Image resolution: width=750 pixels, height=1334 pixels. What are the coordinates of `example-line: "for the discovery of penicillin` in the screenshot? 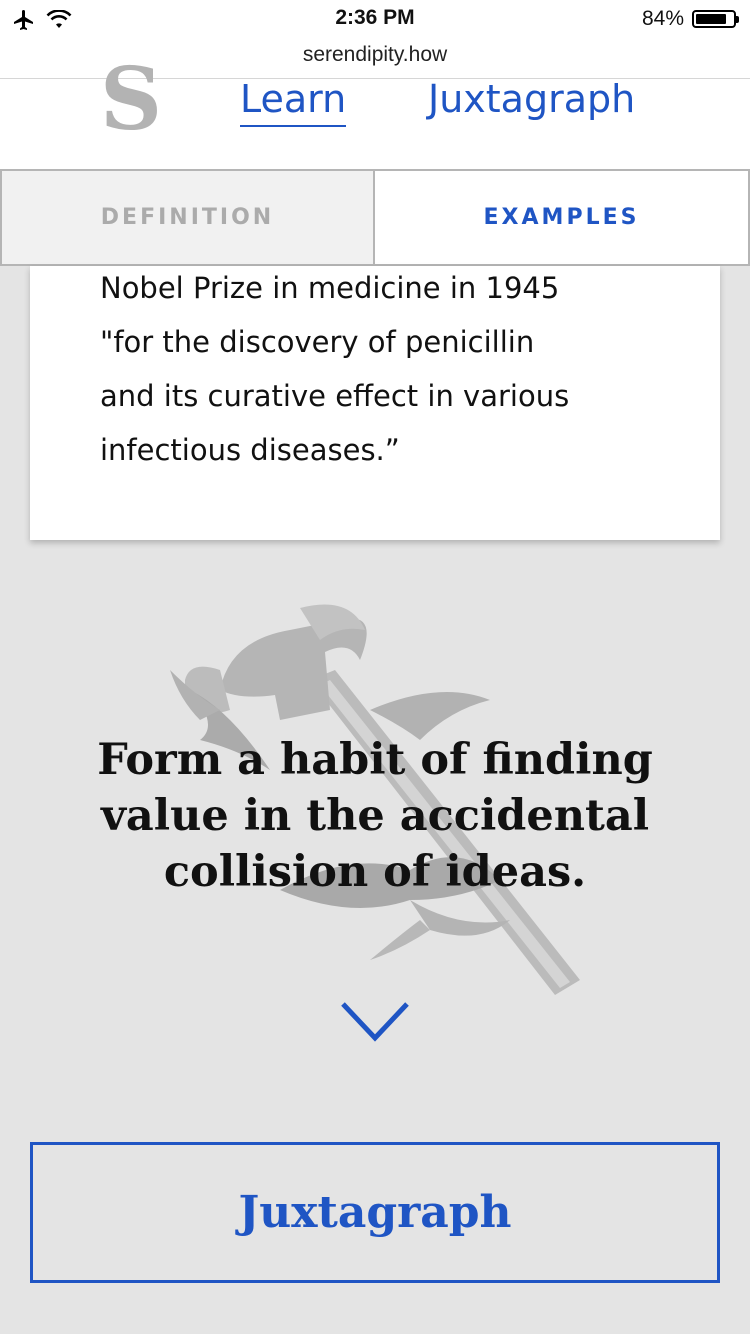 It's located at (317, 342).